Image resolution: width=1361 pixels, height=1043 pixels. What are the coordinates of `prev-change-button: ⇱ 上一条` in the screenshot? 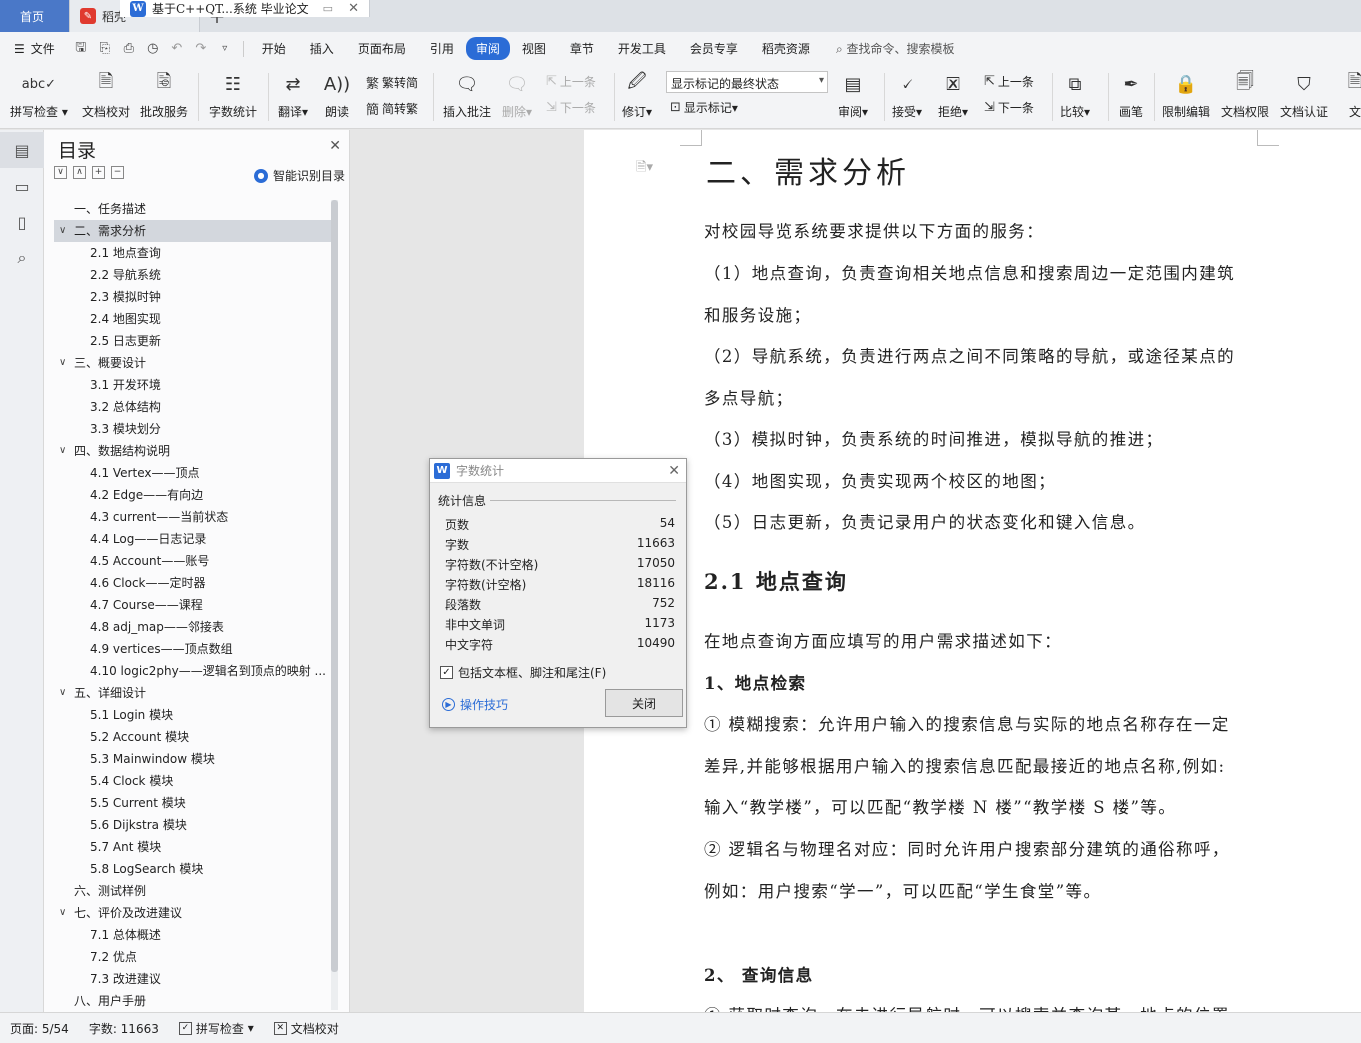 It's located at (1009, 81).